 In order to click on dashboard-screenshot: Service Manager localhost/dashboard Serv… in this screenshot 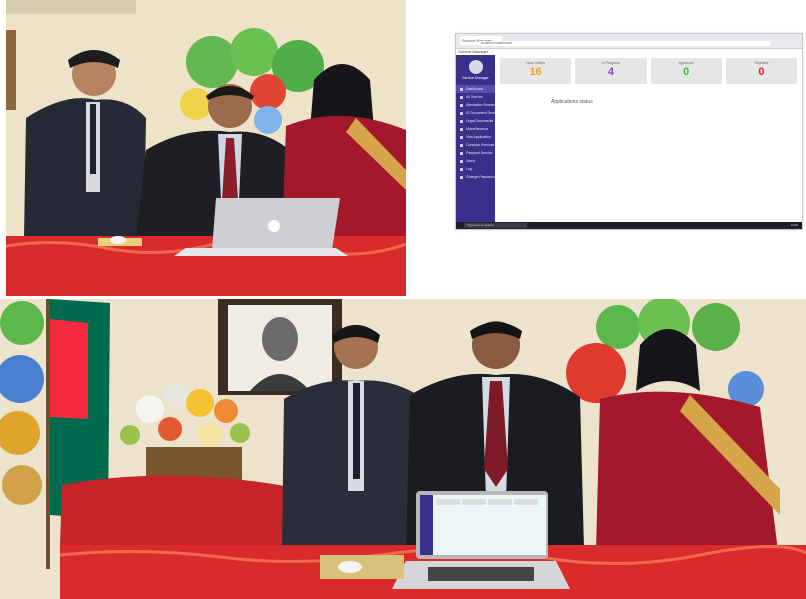, I will do `click(629, 131)`.